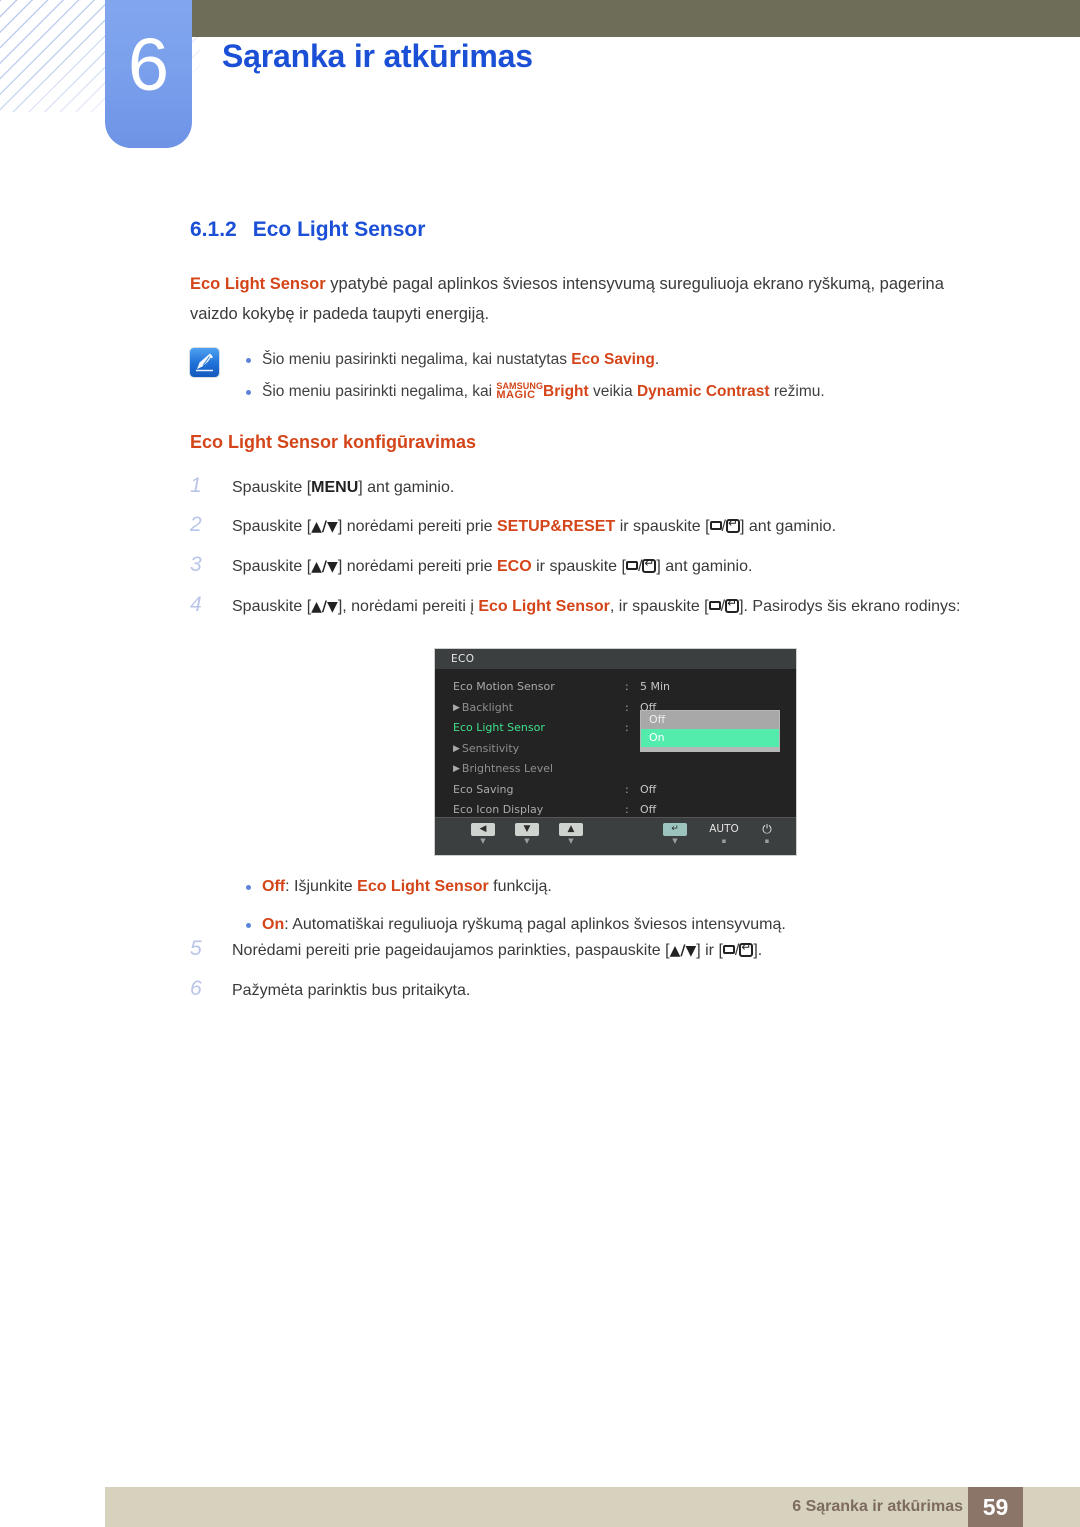  Describe the element at coordinates (758, 950) in the screenshot. I see `step-text-3: ].` at that location.